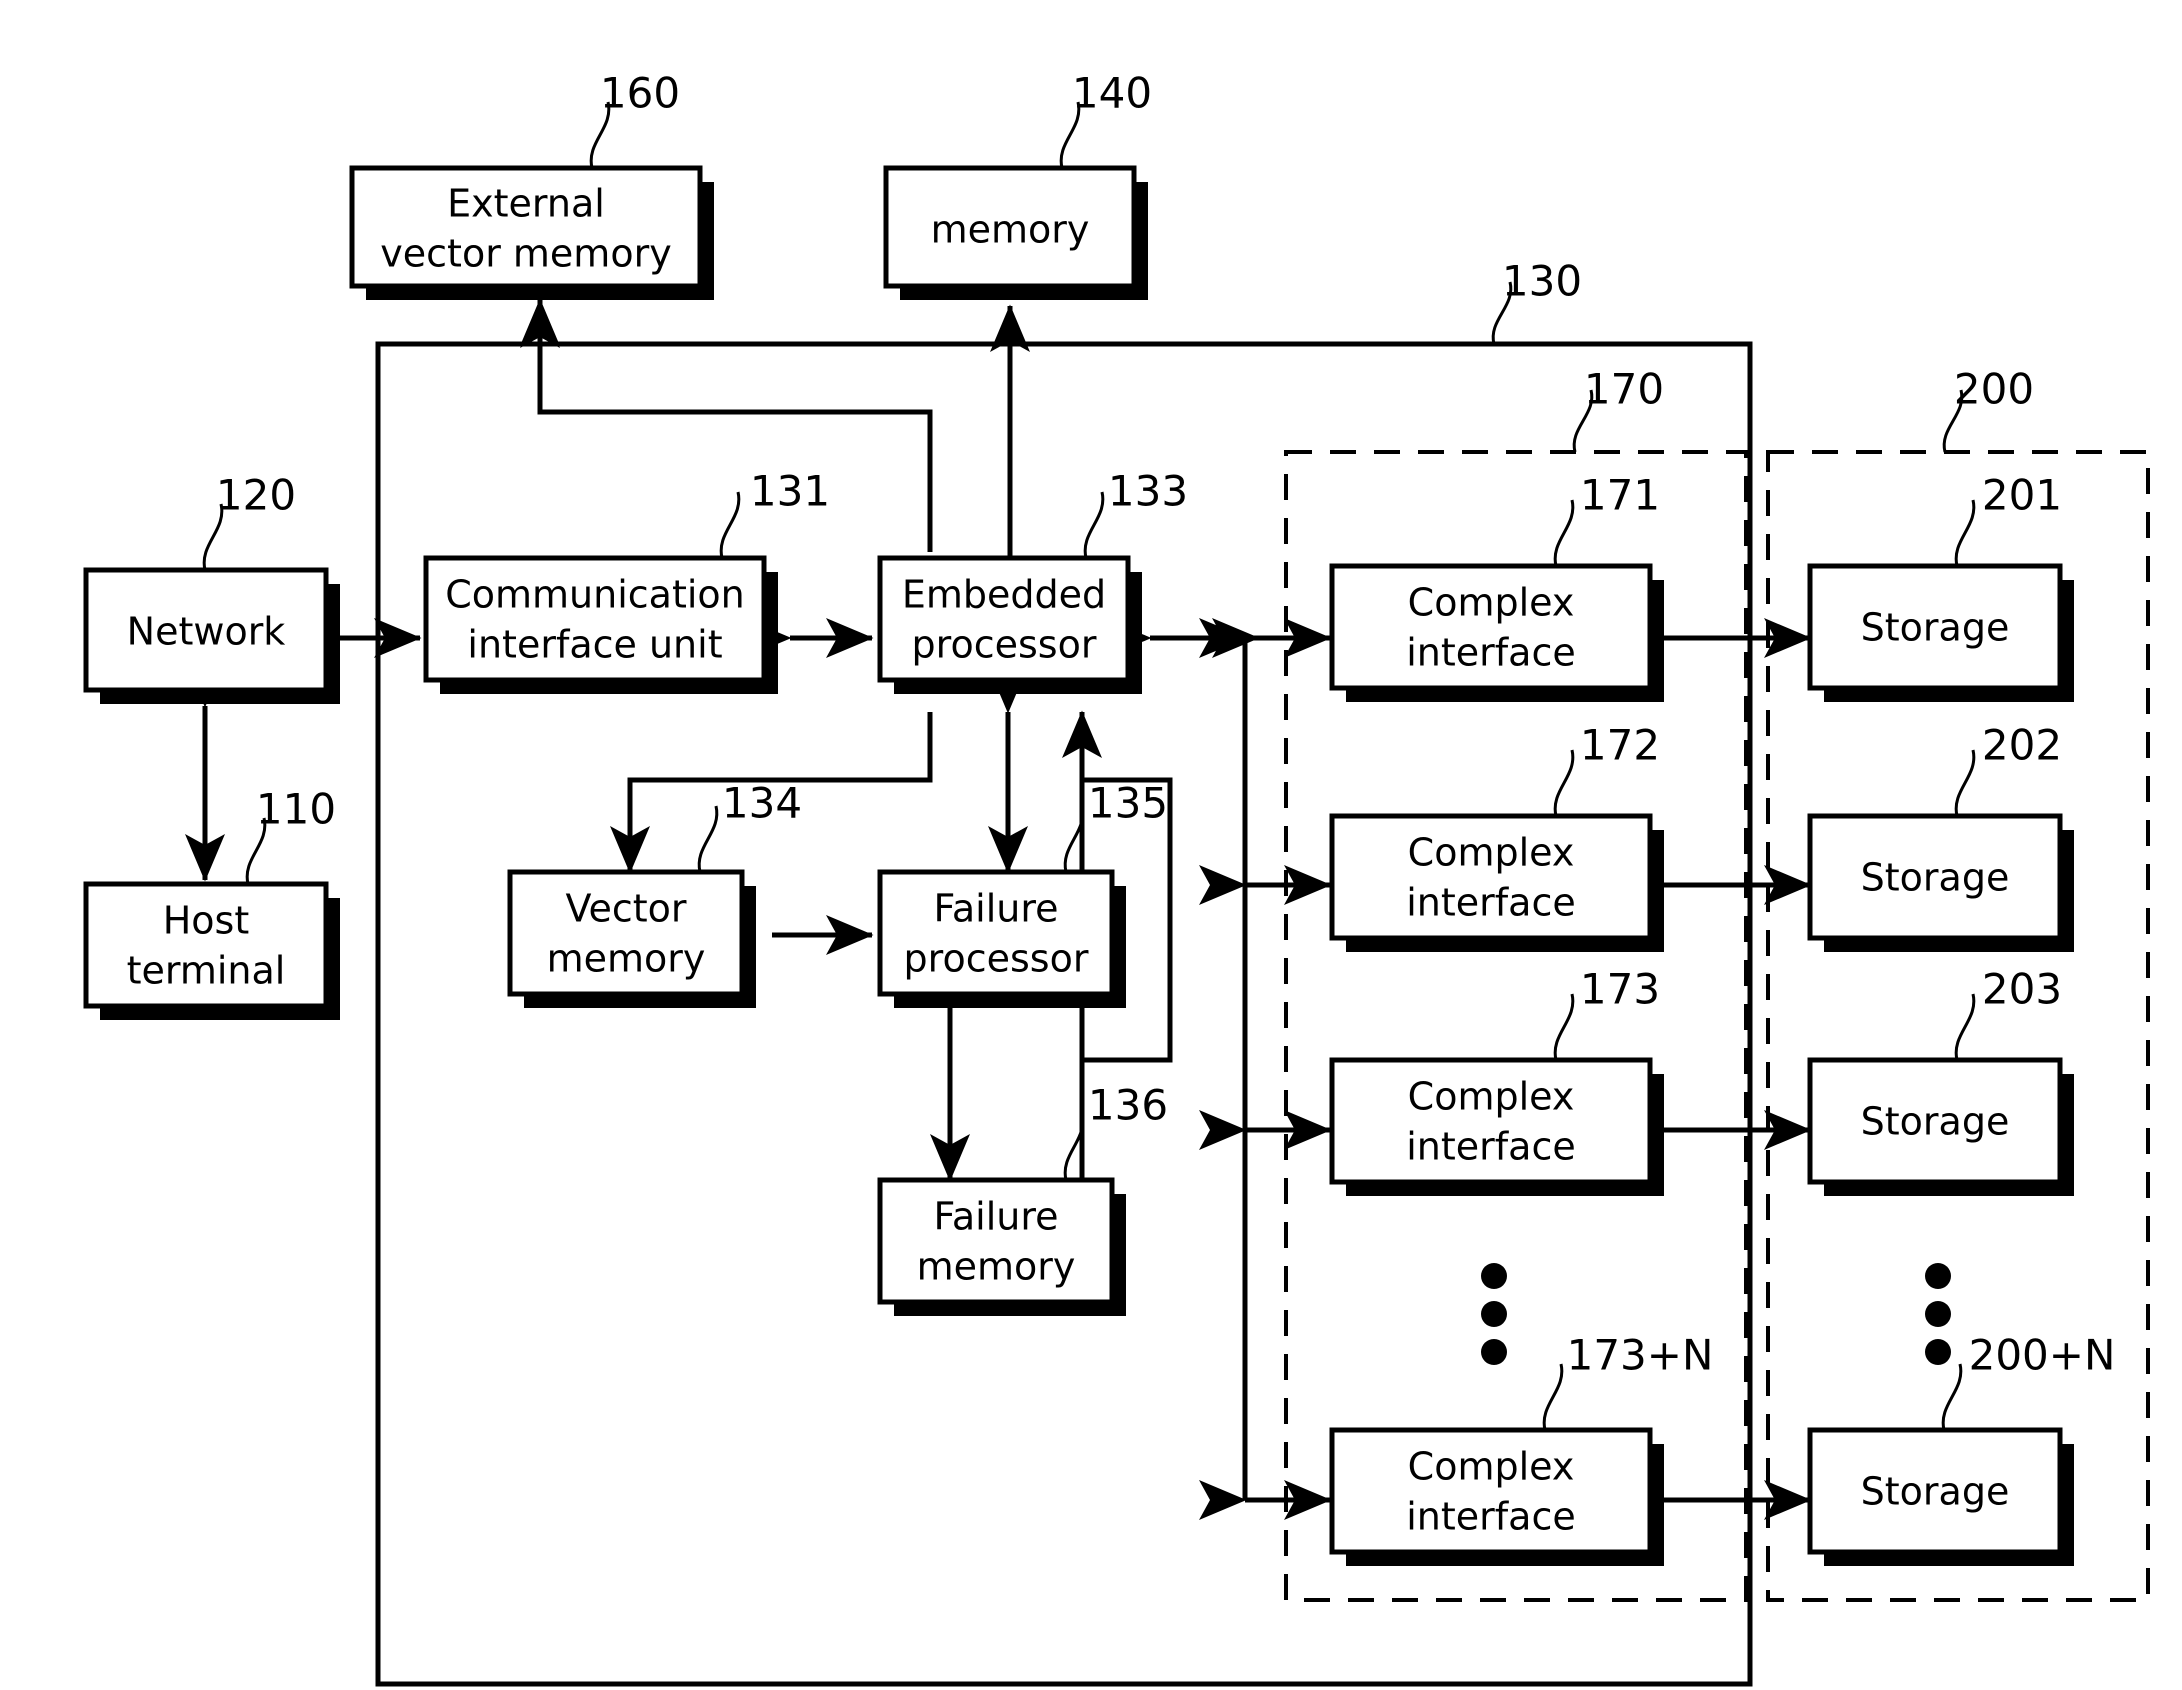 The width and height of the screenshot is (2182, 1690). What do you see at coordinates (1128, 1105) in the screenshot?
I see `svg-text: 136` at bounding box center [1128, 1105].